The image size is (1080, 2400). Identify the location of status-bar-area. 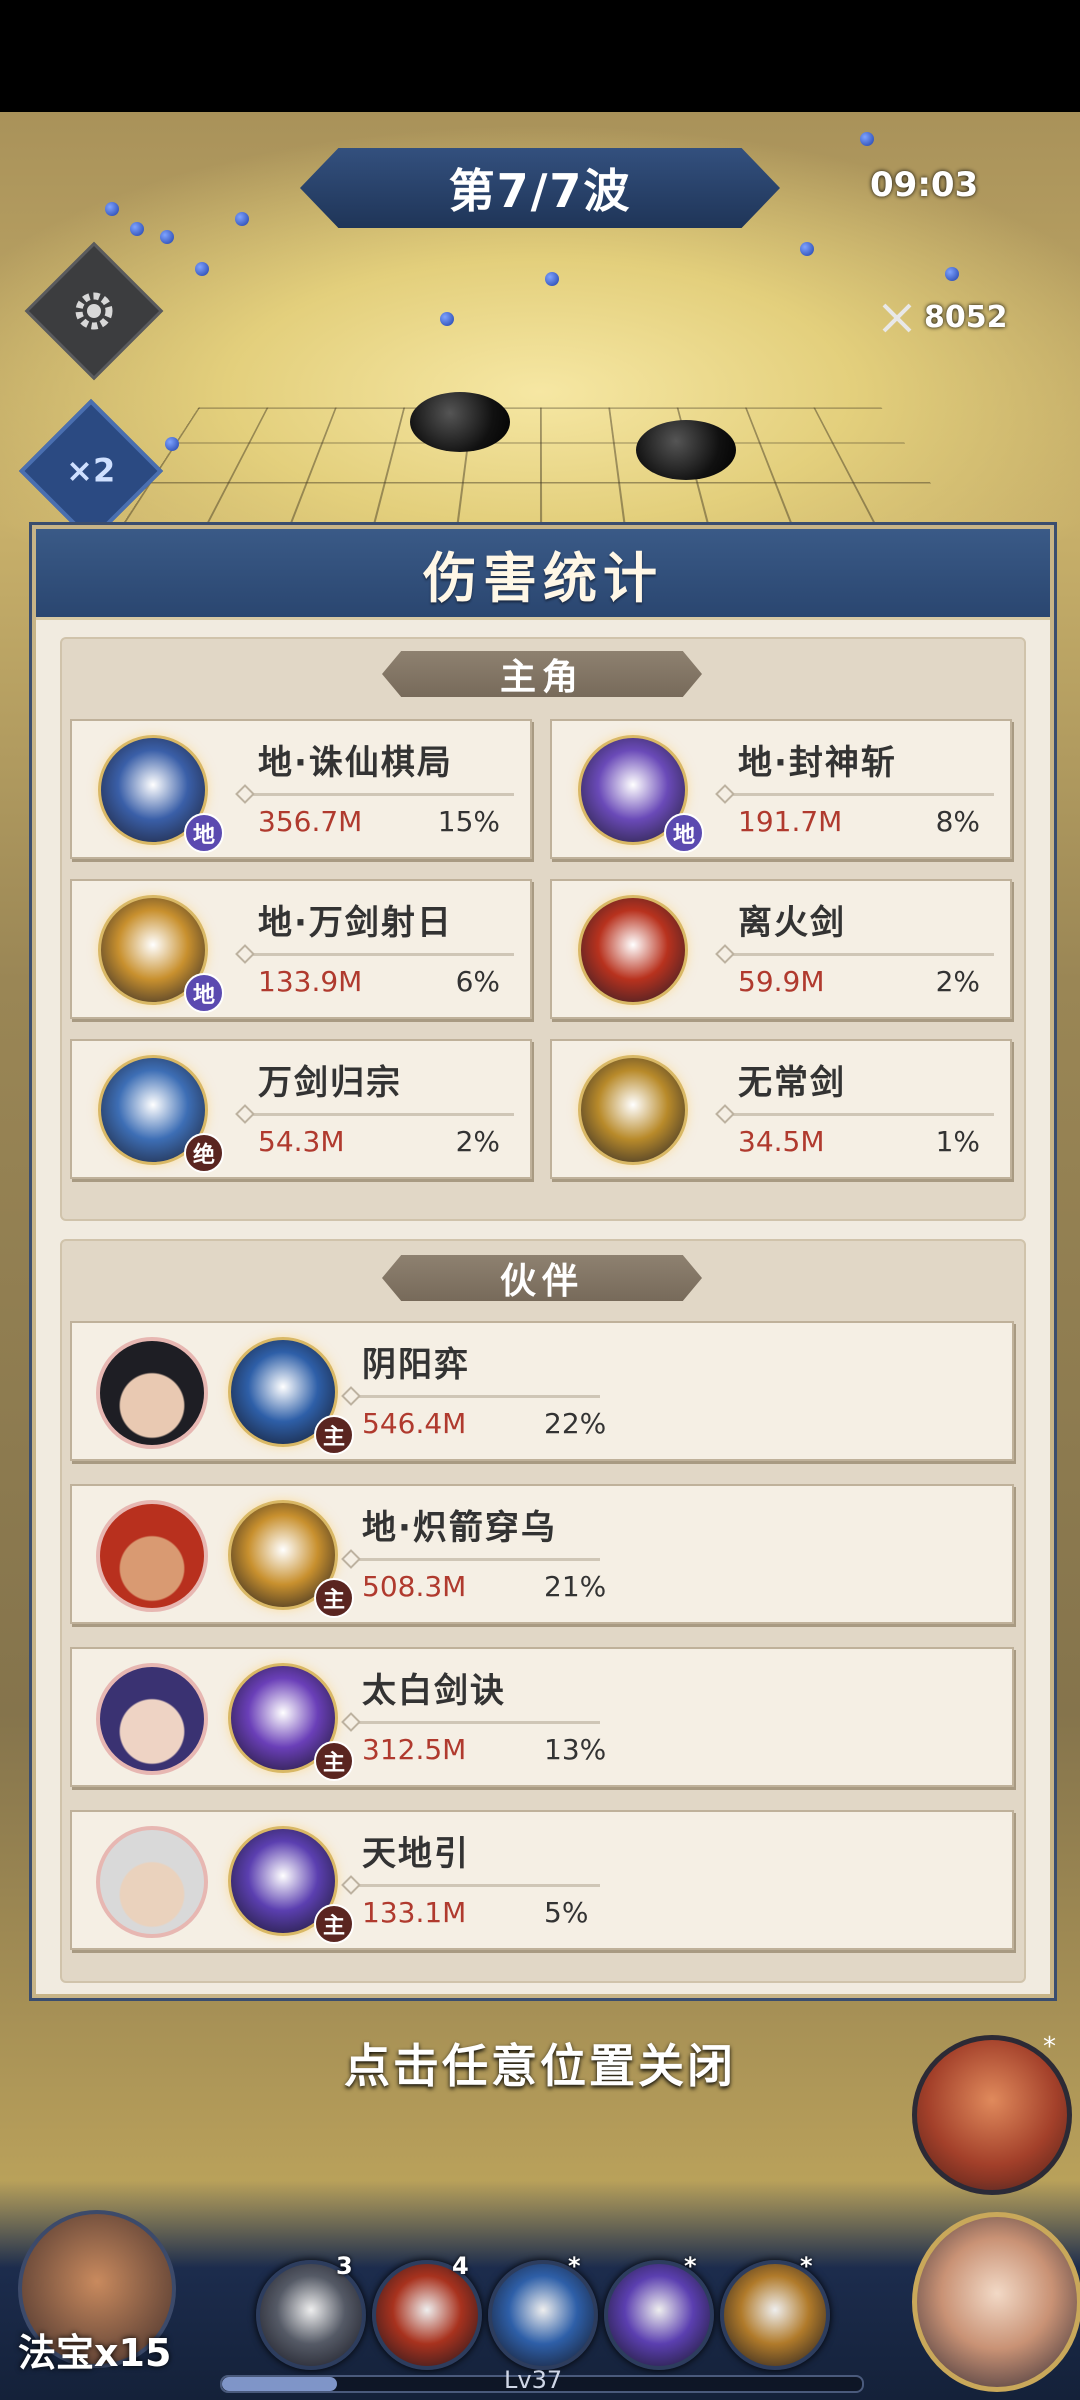
(540, 56).